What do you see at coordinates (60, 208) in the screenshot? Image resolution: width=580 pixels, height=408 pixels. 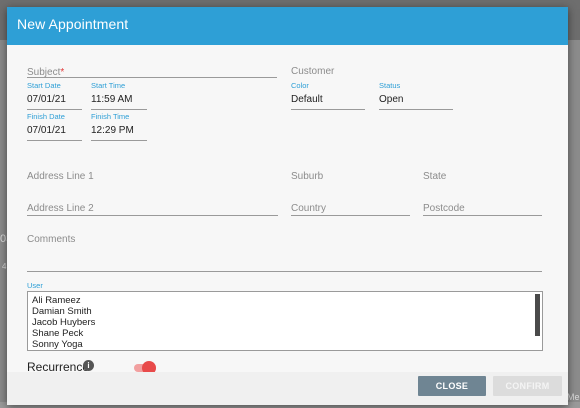 I see `address-line-2-placeholder: Address Line 2` at bounding box center [60, 208].